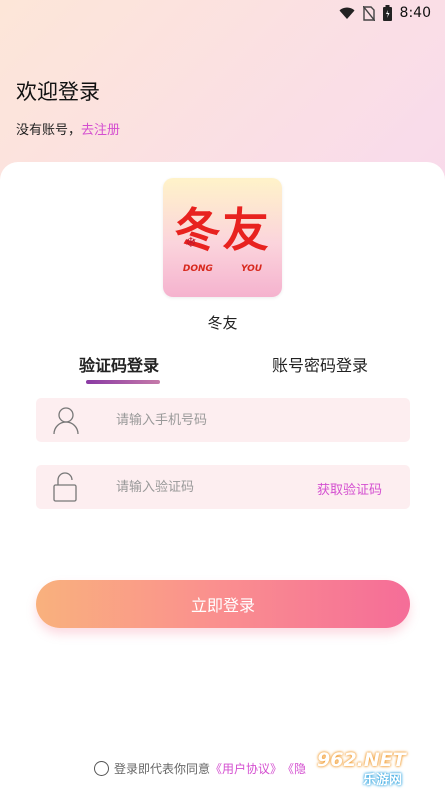 The height and width of the screenshot is (791, 445). What do you see at coordinates (216, 420) in the screenshot?
I see `phone-input` at bounding box center [216, 420].